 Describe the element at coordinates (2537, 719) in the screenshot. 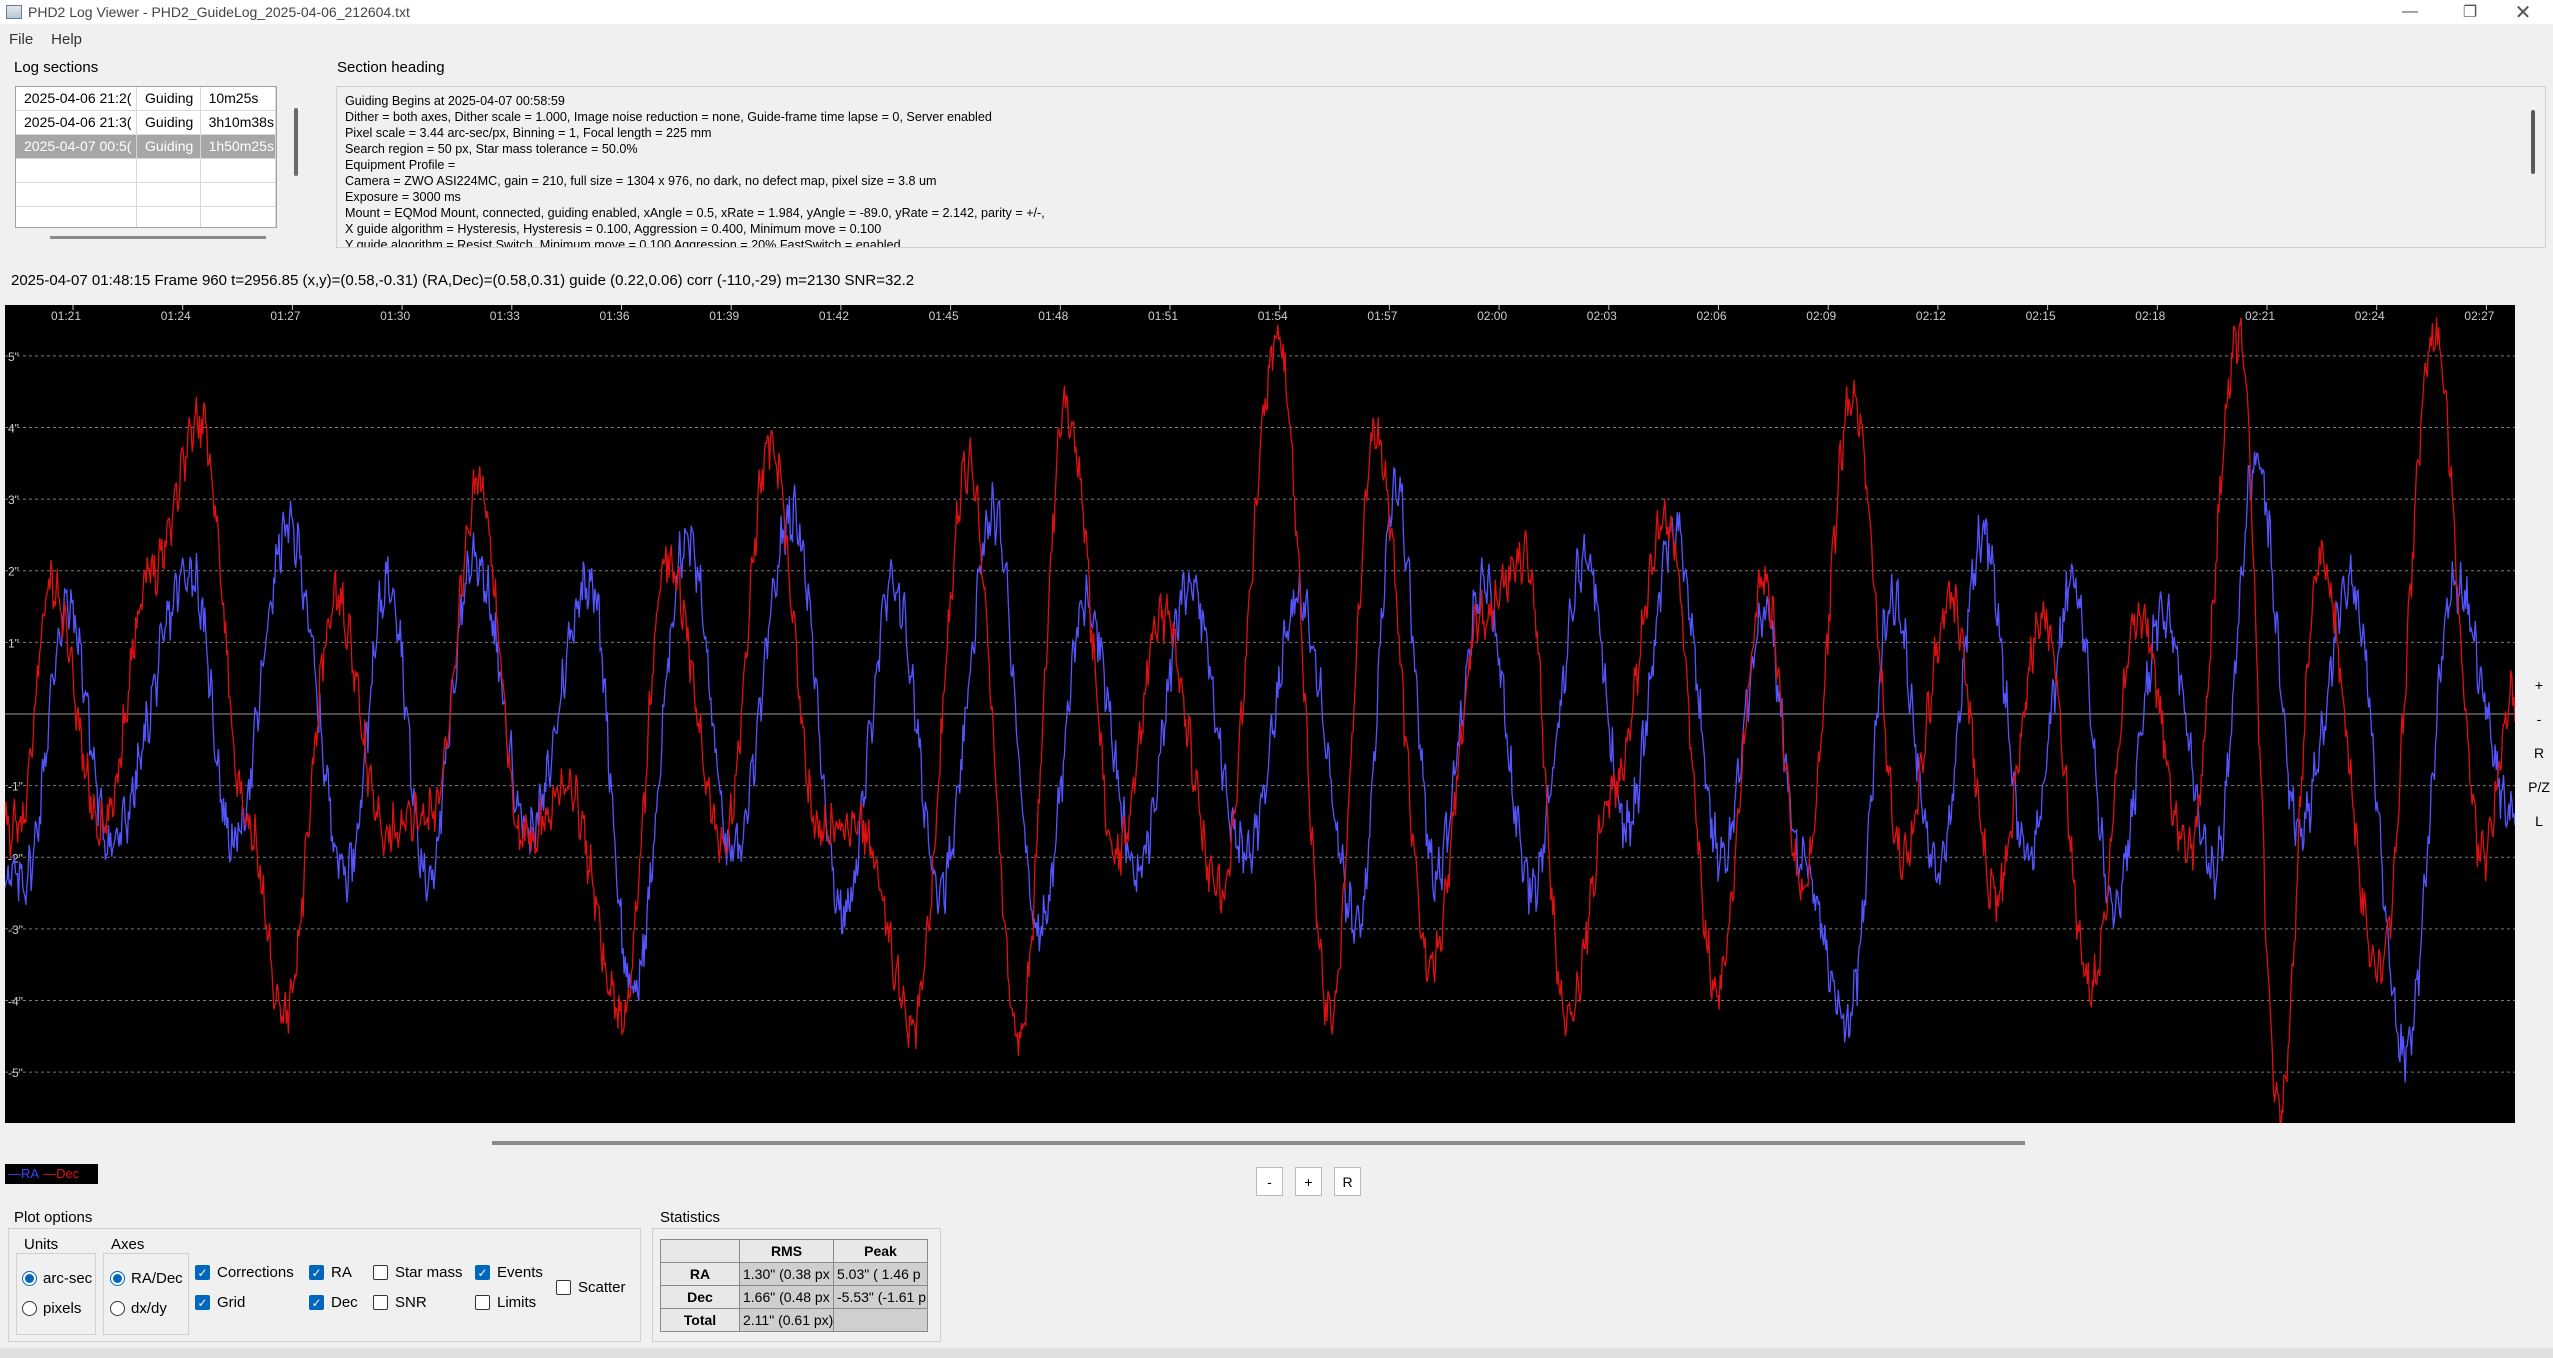

I see `y-zoom-out-button: -` at that location.